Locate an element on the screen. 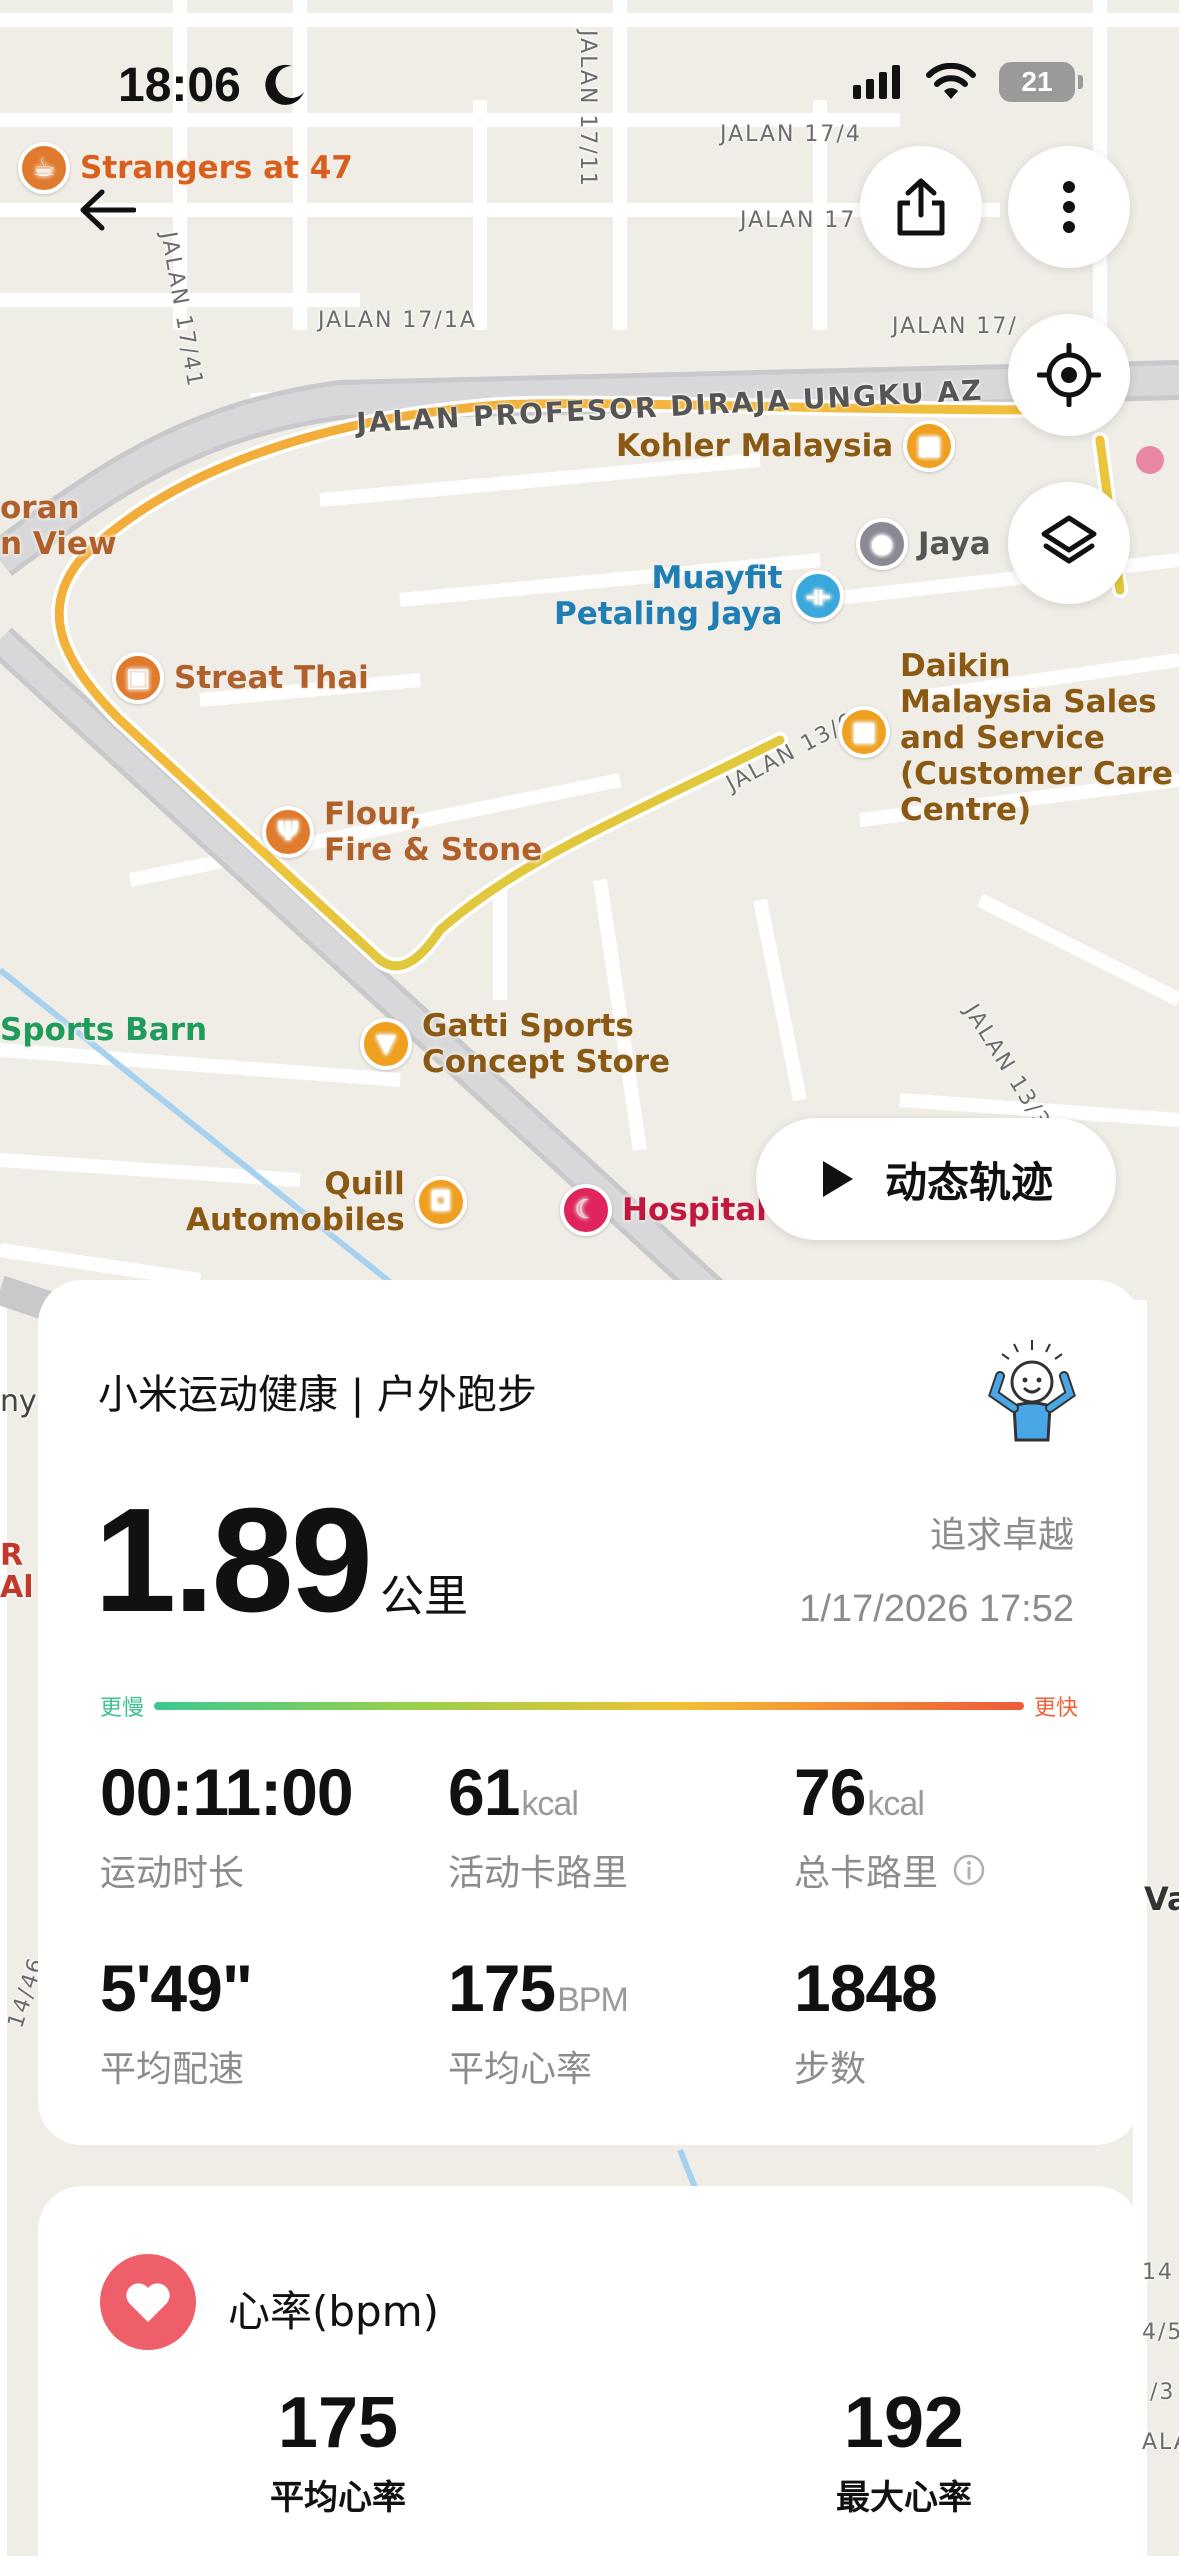 The image size is (1179, 2556). distance-display: 1.89 公里 is located at coordinates (281, 1561).